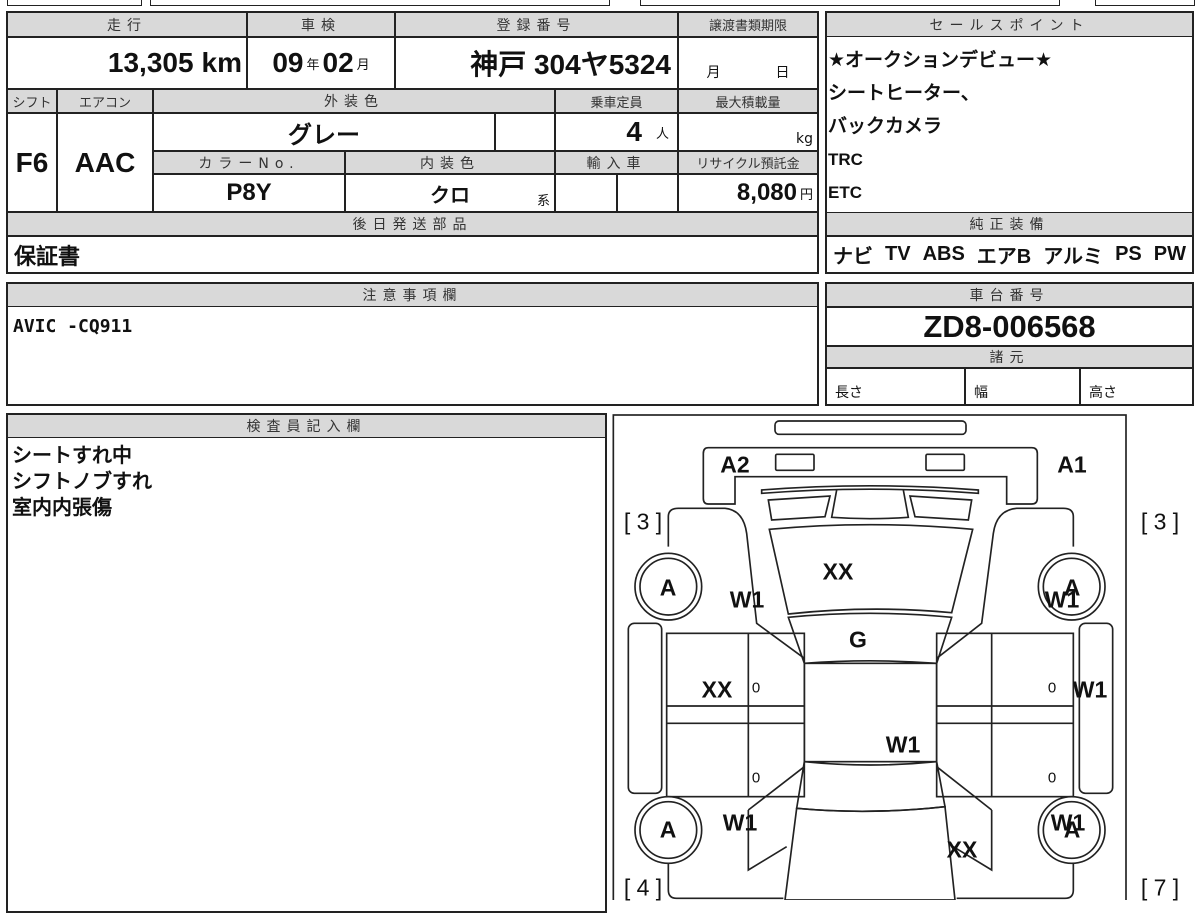 The image size is (1200, 913). What do you see at coordinates (735, 464) in the screenshot?
I see `label-a2: A2` at bounding box center [735, 464].